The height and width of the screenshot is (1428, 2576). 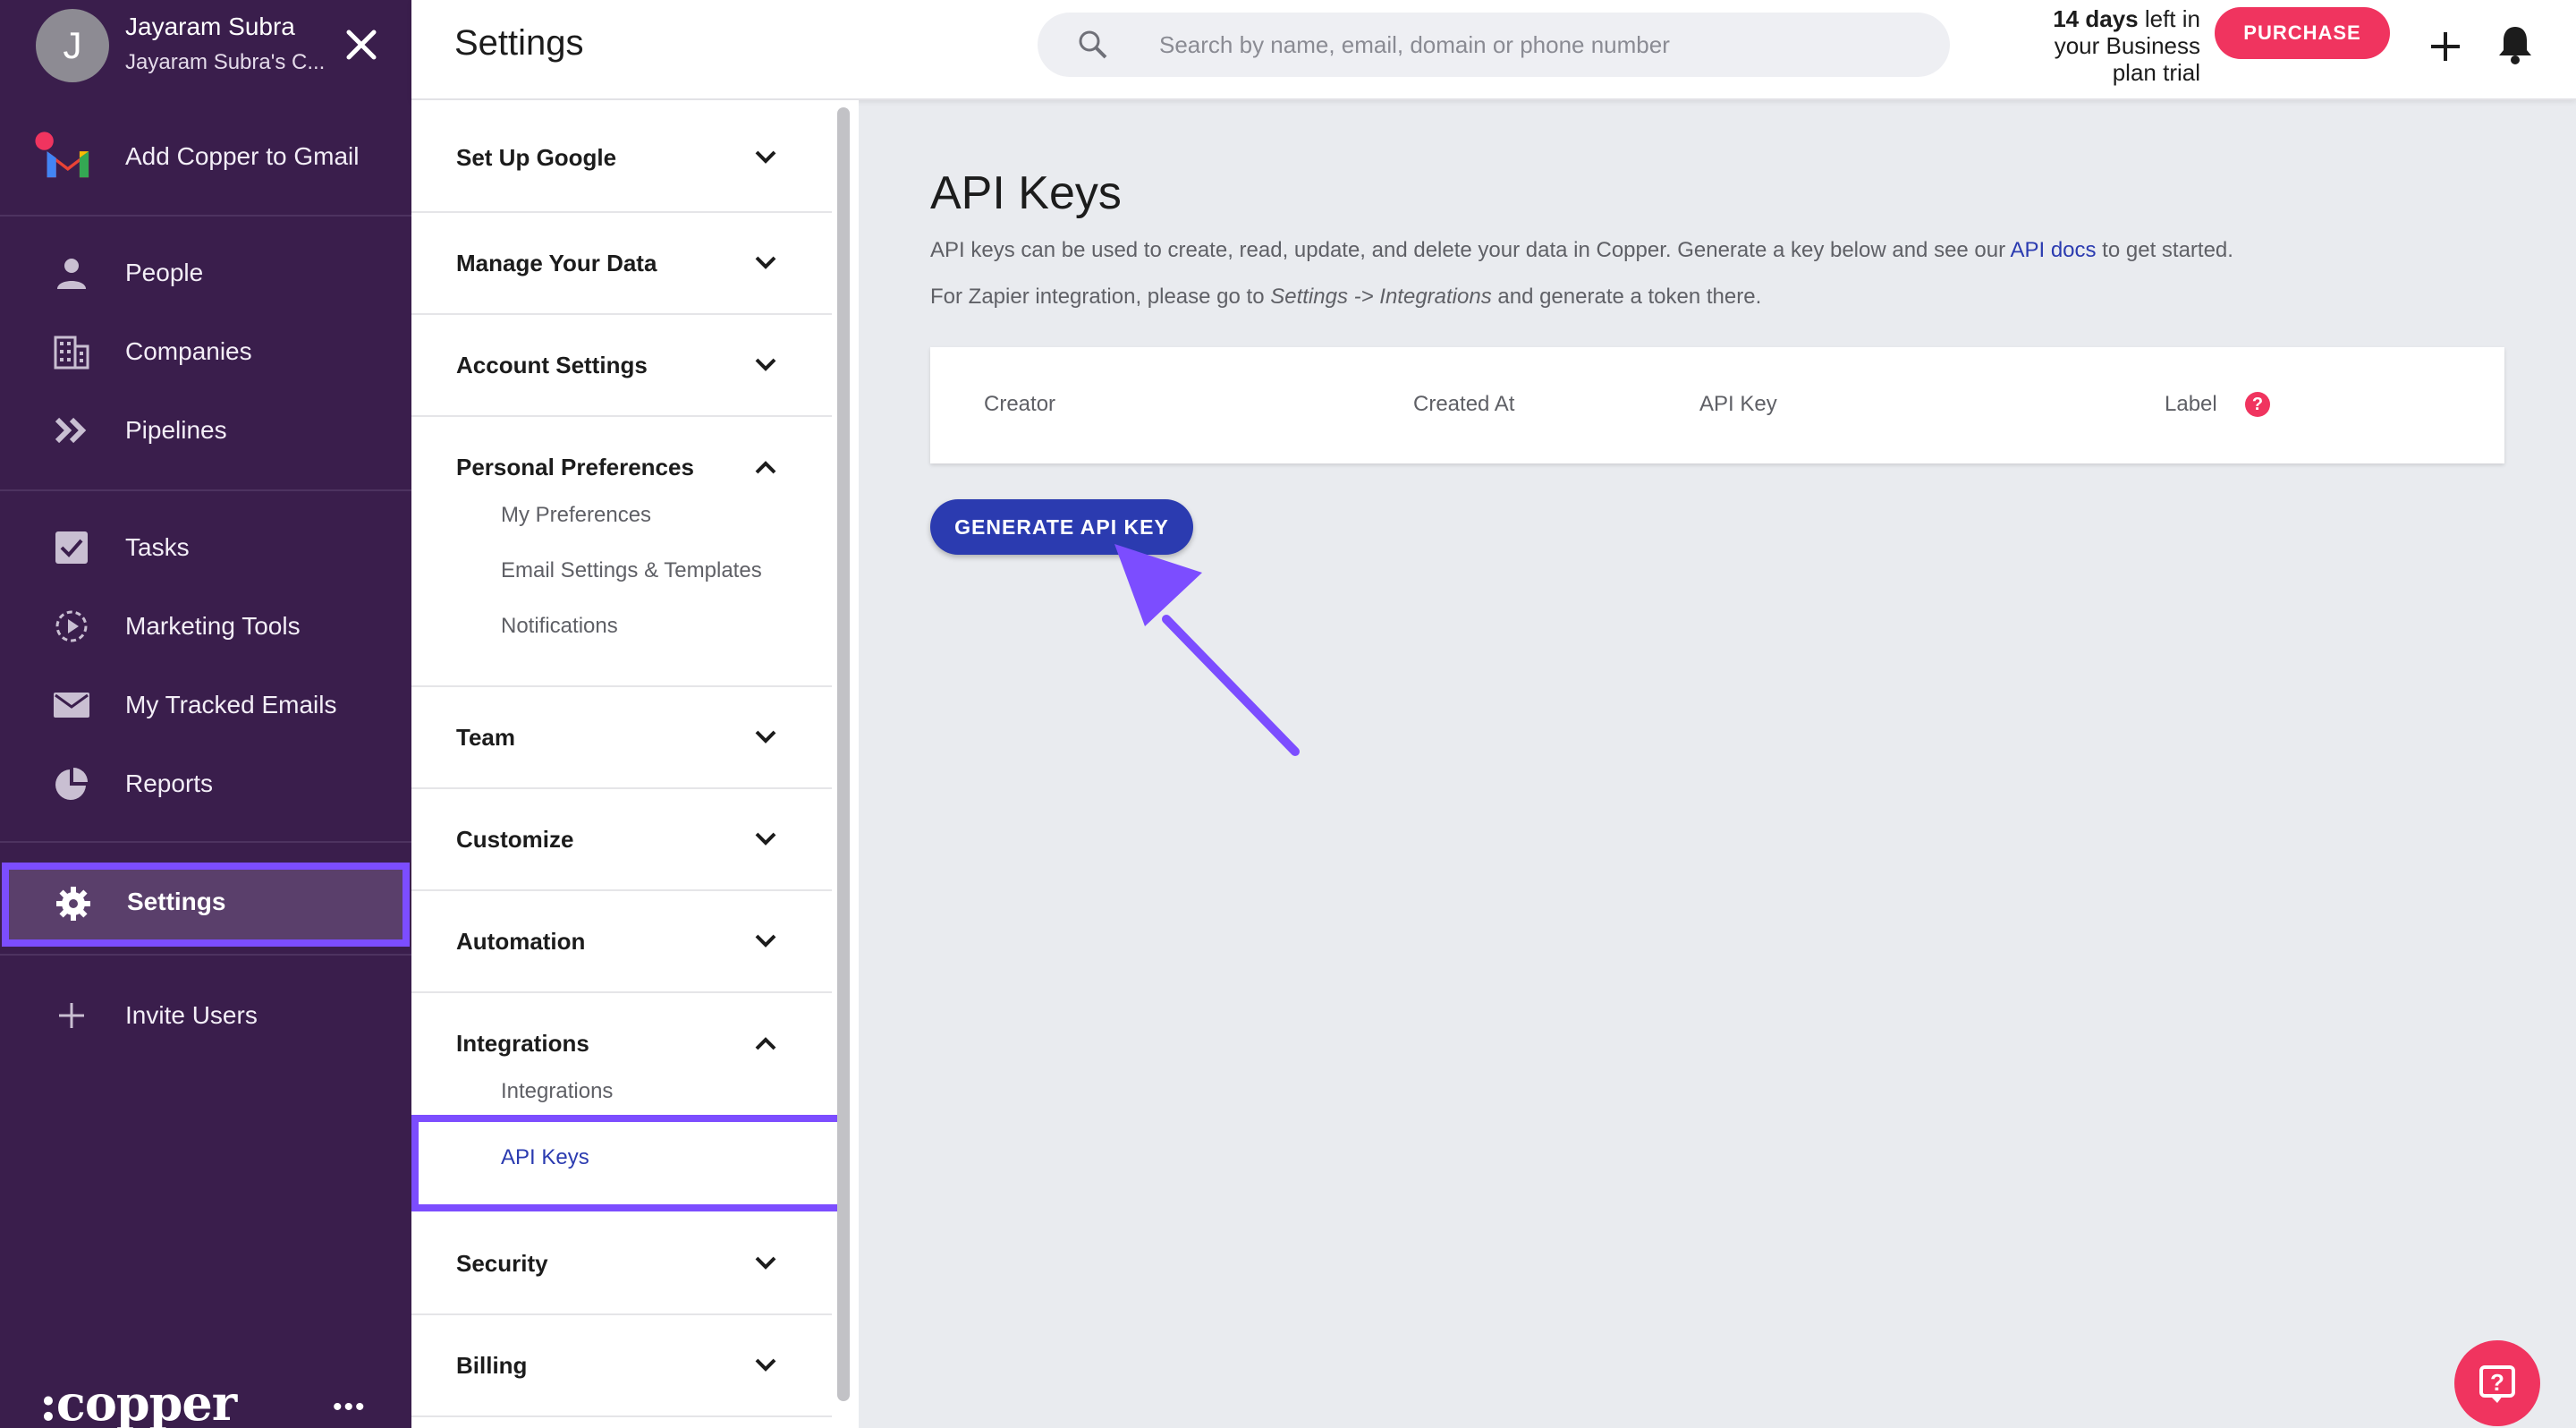 What do you see at coordinates (621, 738) in the screenshot?
I see `menu-section-team: Team` at bounding box center [621, 738].